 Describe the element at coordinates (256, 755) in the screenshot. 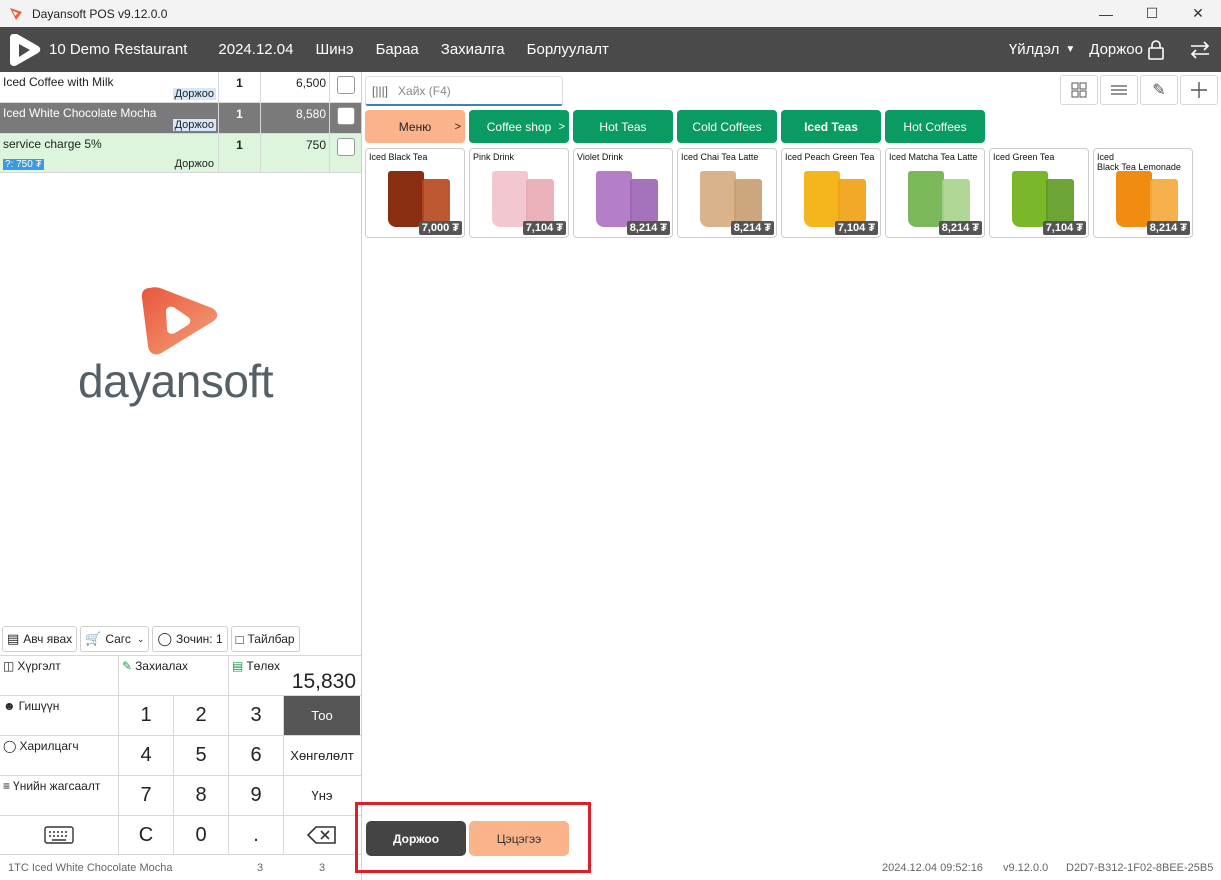

I see `key-6: 6` at that location.